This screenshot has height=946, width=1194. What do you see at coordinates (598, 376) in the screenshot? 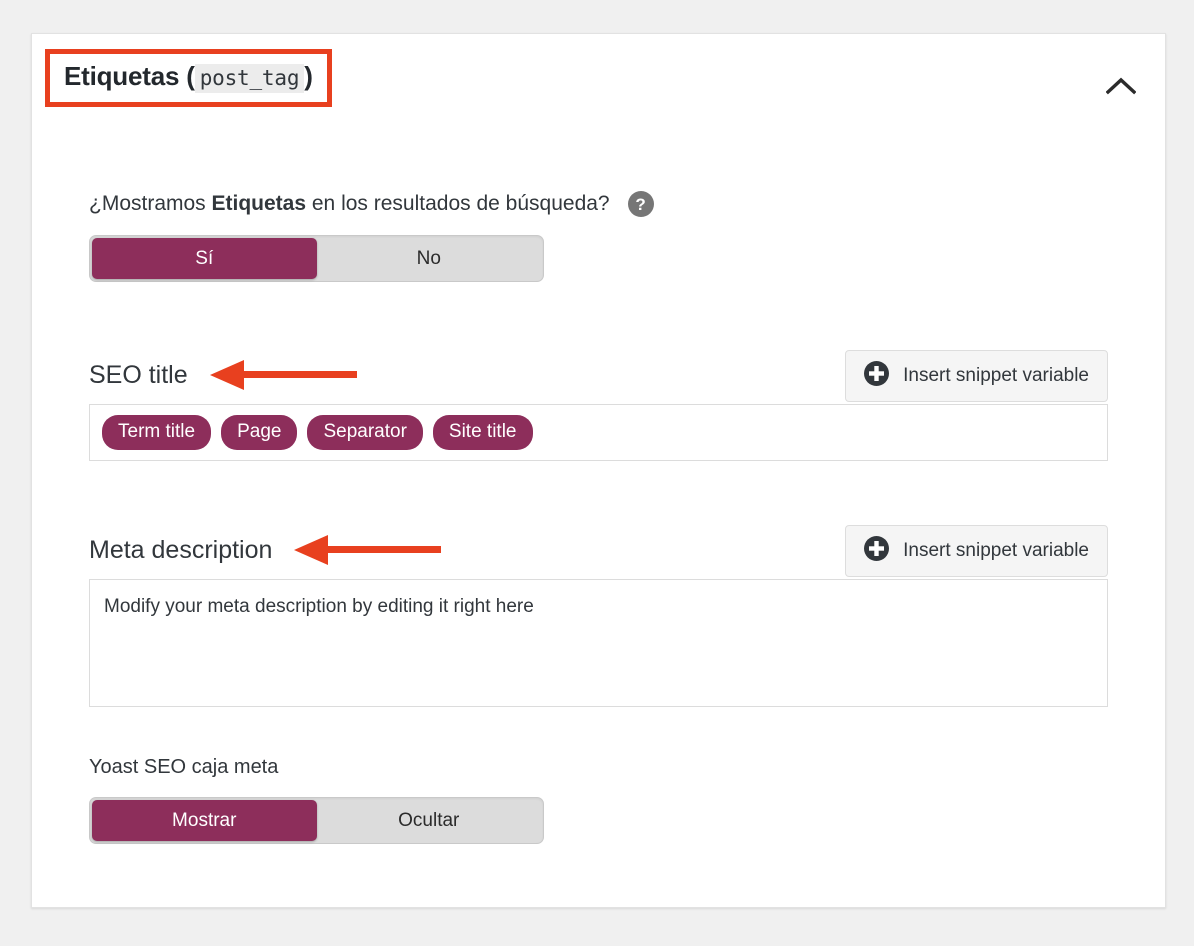
I see `seo-title-header: SEO title Insert snippet variable` at bounding box center [598, 376].